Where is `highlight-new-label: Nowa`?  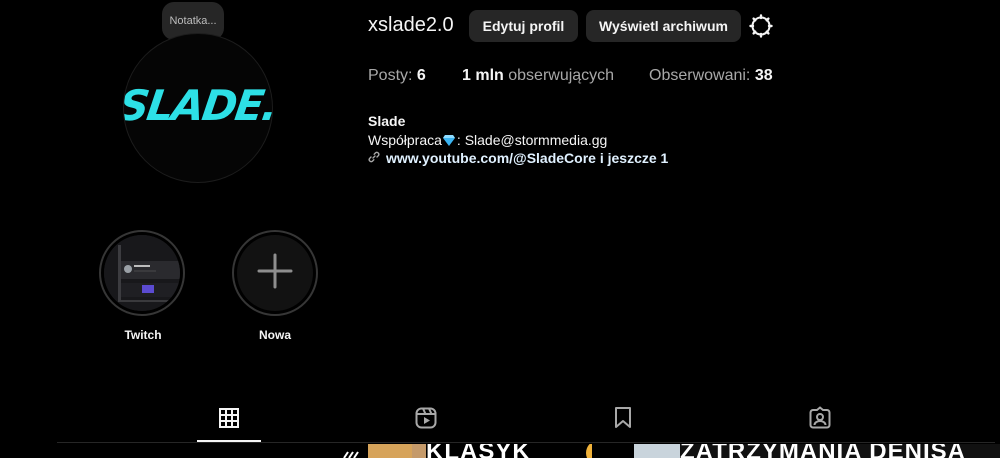
highlight-new-label: Nowa is located at coordinates (274, 335).